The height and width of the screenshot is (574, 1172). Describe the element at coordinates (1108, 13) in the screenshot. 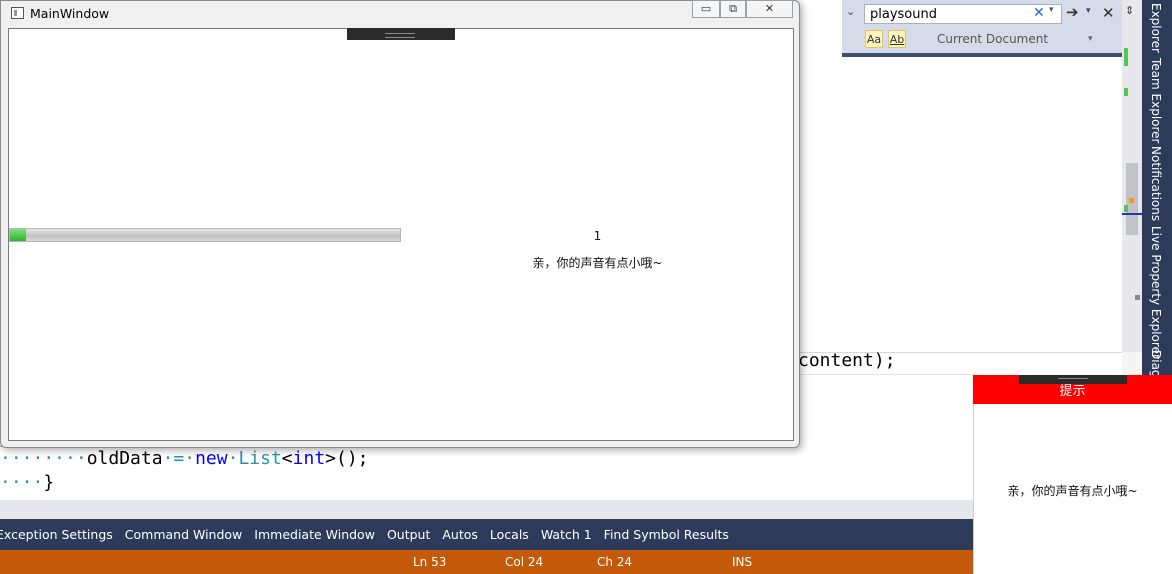

I see `close-find-icon: ✕` at that location.